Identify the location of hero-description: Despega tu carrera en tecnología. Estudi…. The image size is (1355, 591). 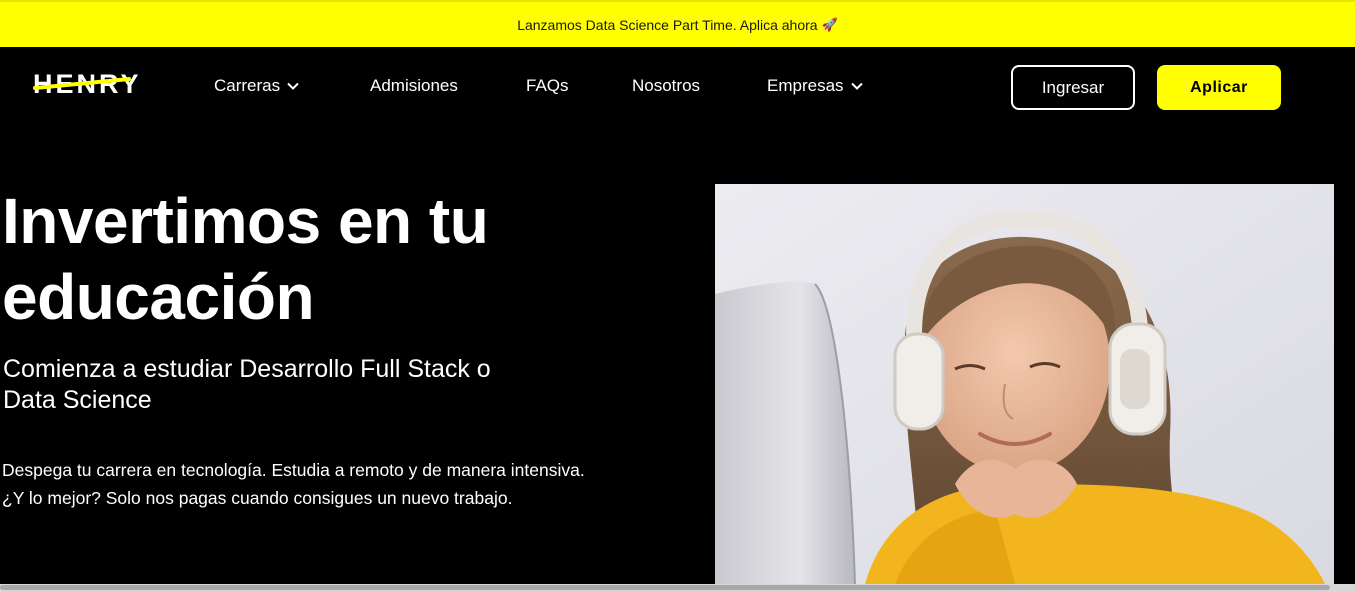
(342, 484).